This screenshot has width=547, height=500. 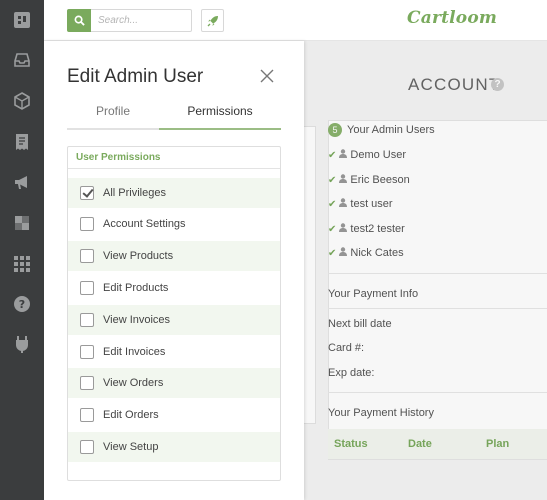 I want to click on user-name: Nick Cates, so click(x=377, y=253).